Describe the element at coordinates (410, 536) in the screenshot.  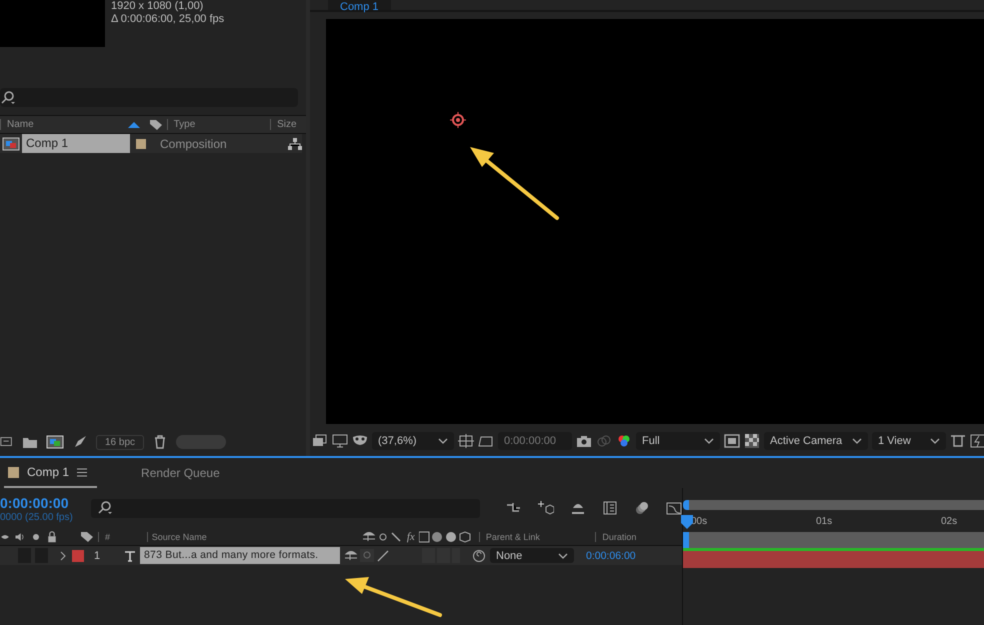
I see `effects-column-label: fx` at that location.